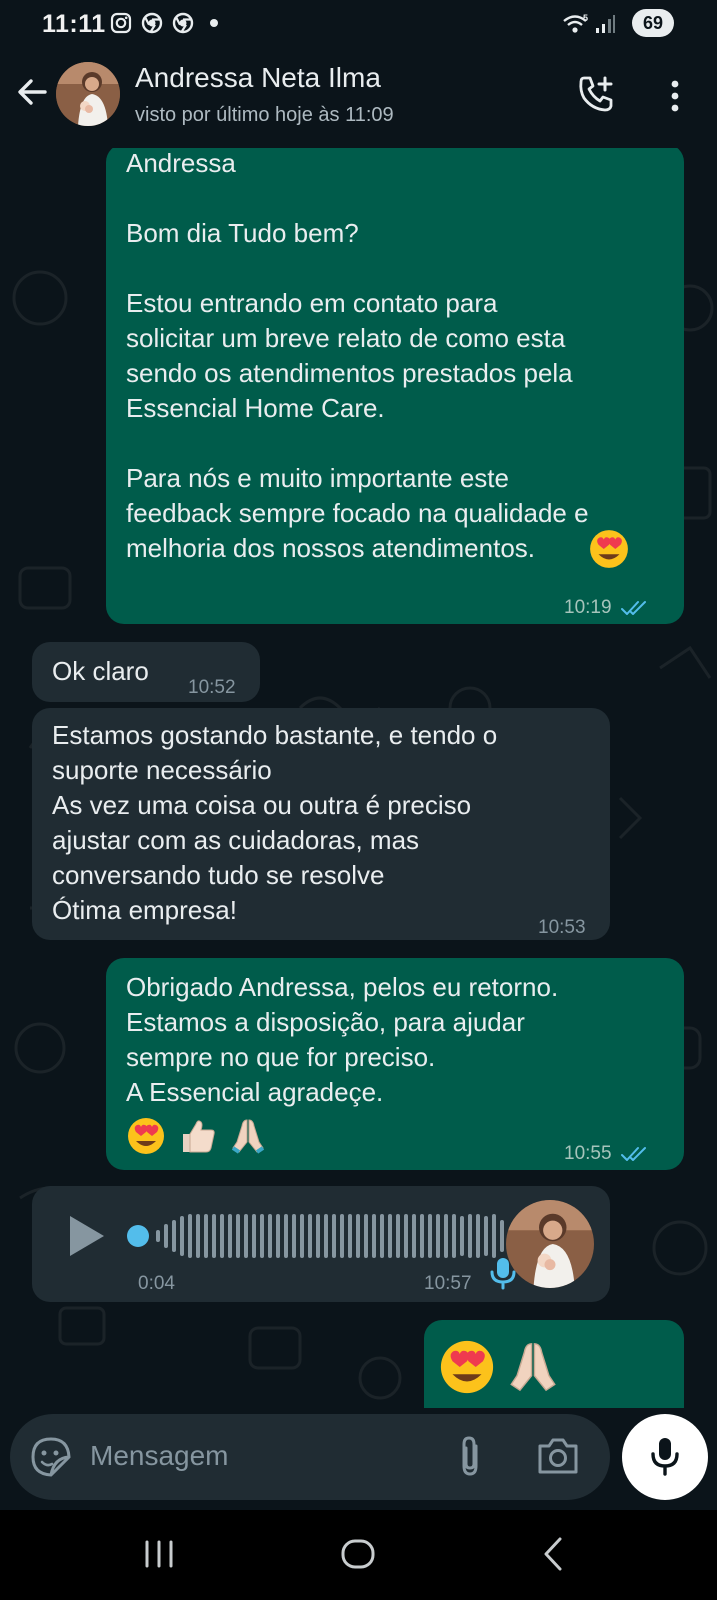 The width and height of the screenshot is (717, 1600). I want to click on emoji-row, so click(197, 1136).